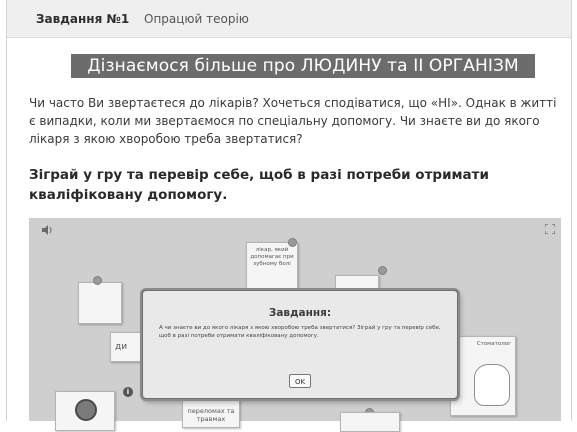  What do you see at coordinates (493, 344) in the screenshot?
I see `card-label: Стоматолог` at bounding box center [493, 344].